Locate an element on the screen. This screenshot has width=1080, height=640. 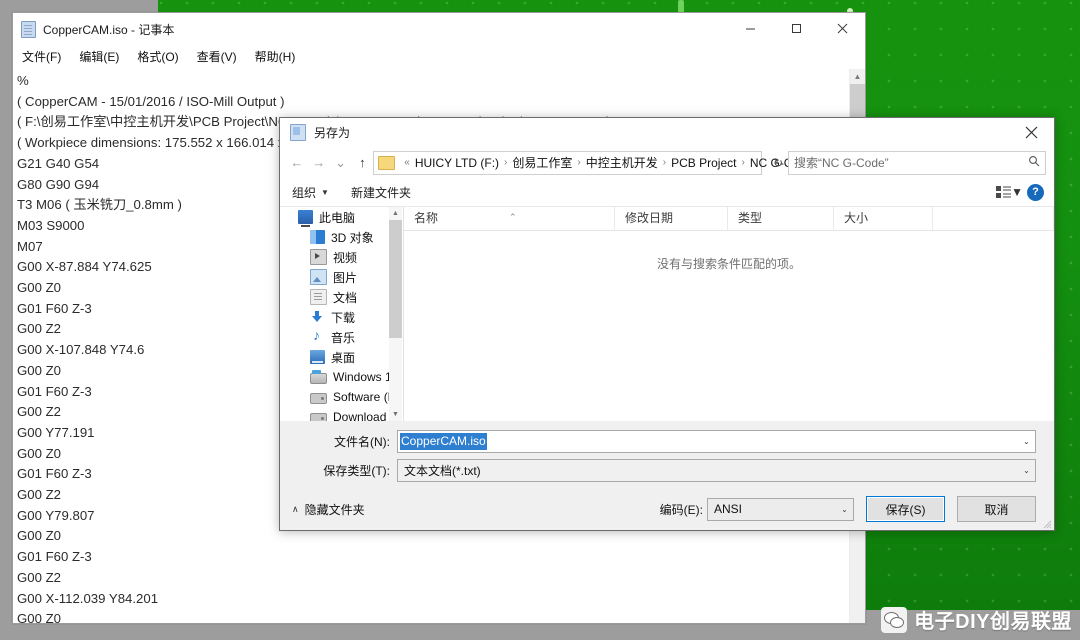
sidebar-item-windows-c: Windows 10 (C:) is located at coordinates (341, 377).